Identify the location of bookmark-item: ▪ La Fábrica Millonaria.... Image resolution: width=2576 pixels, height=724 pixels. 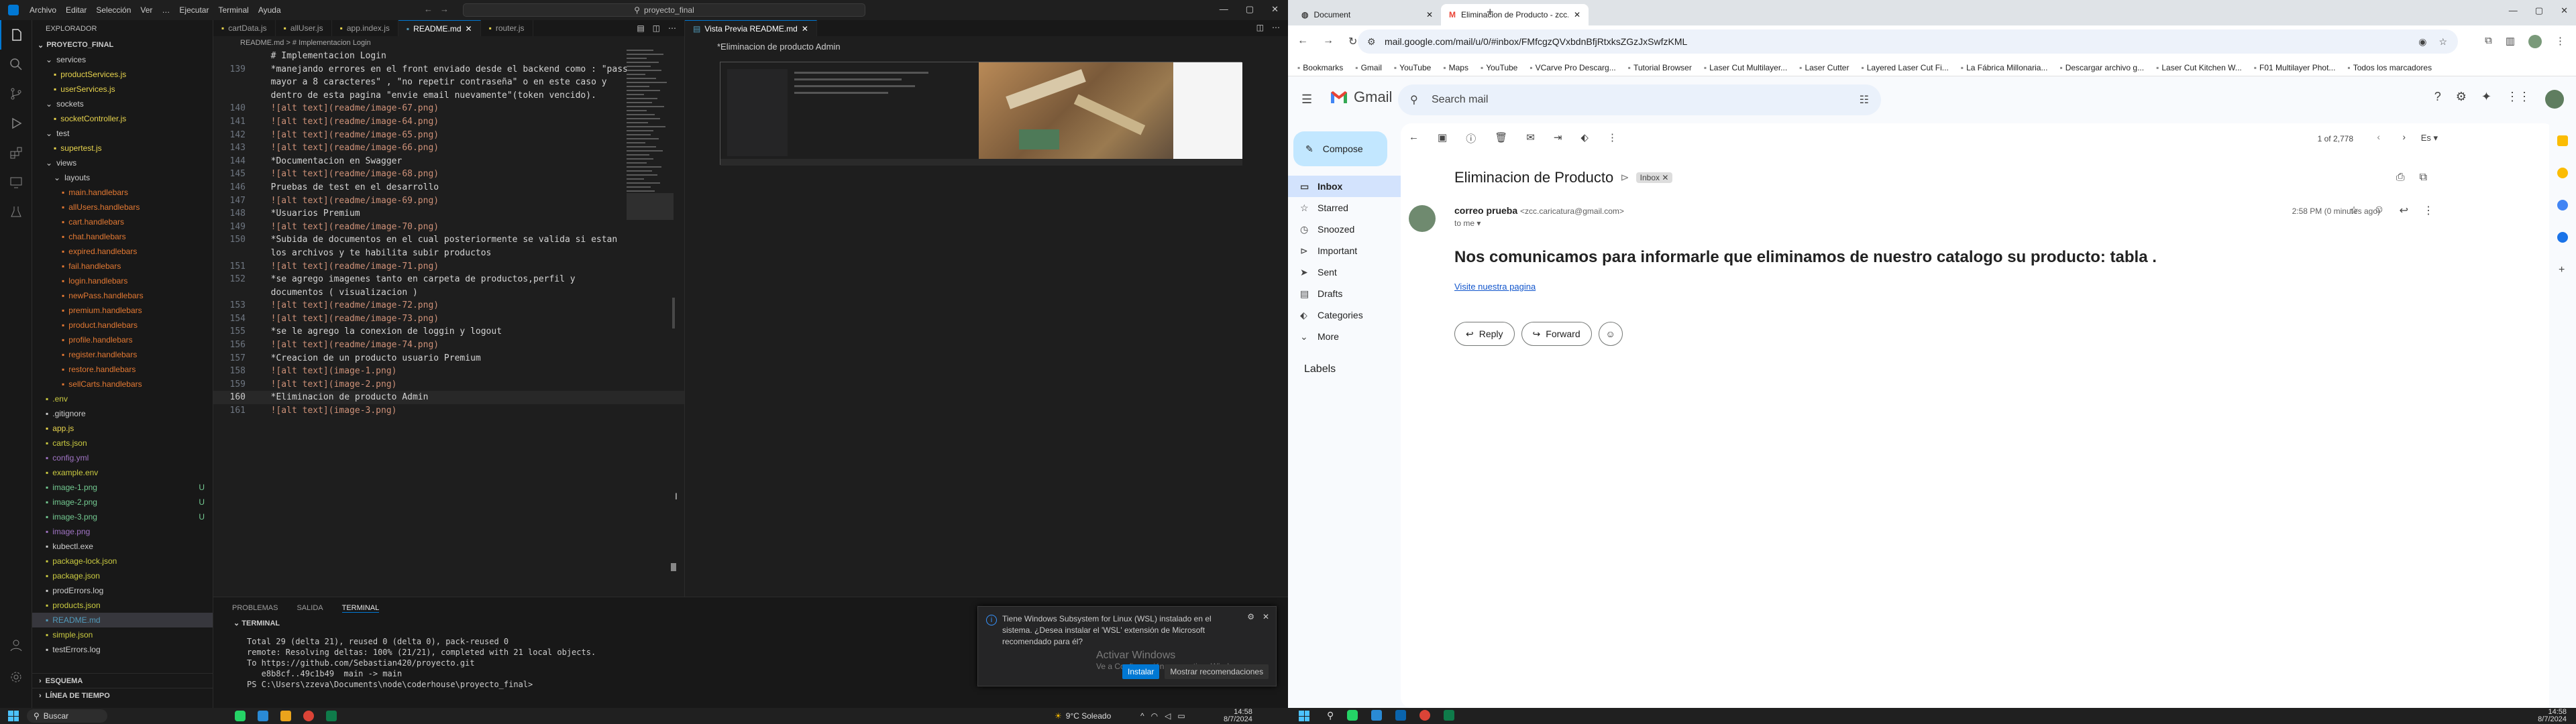
(2004, 67).